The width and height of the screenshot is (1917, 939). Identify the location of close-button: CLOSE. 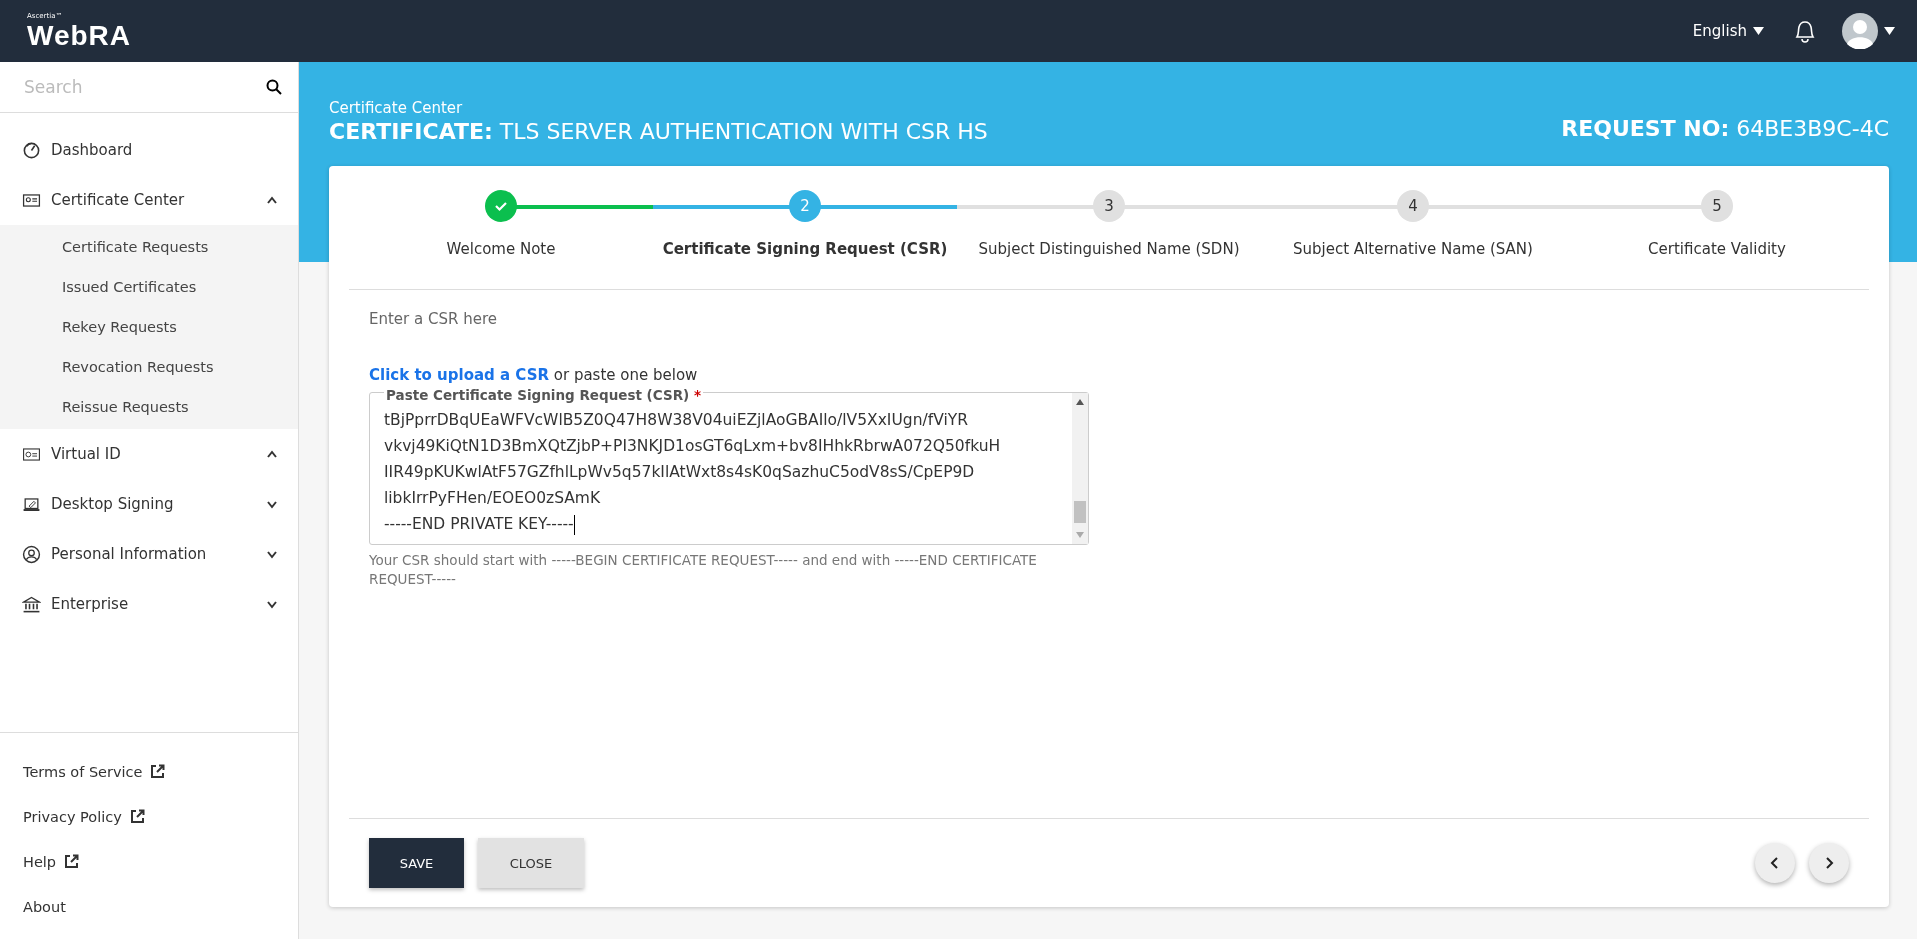
(531, 863).